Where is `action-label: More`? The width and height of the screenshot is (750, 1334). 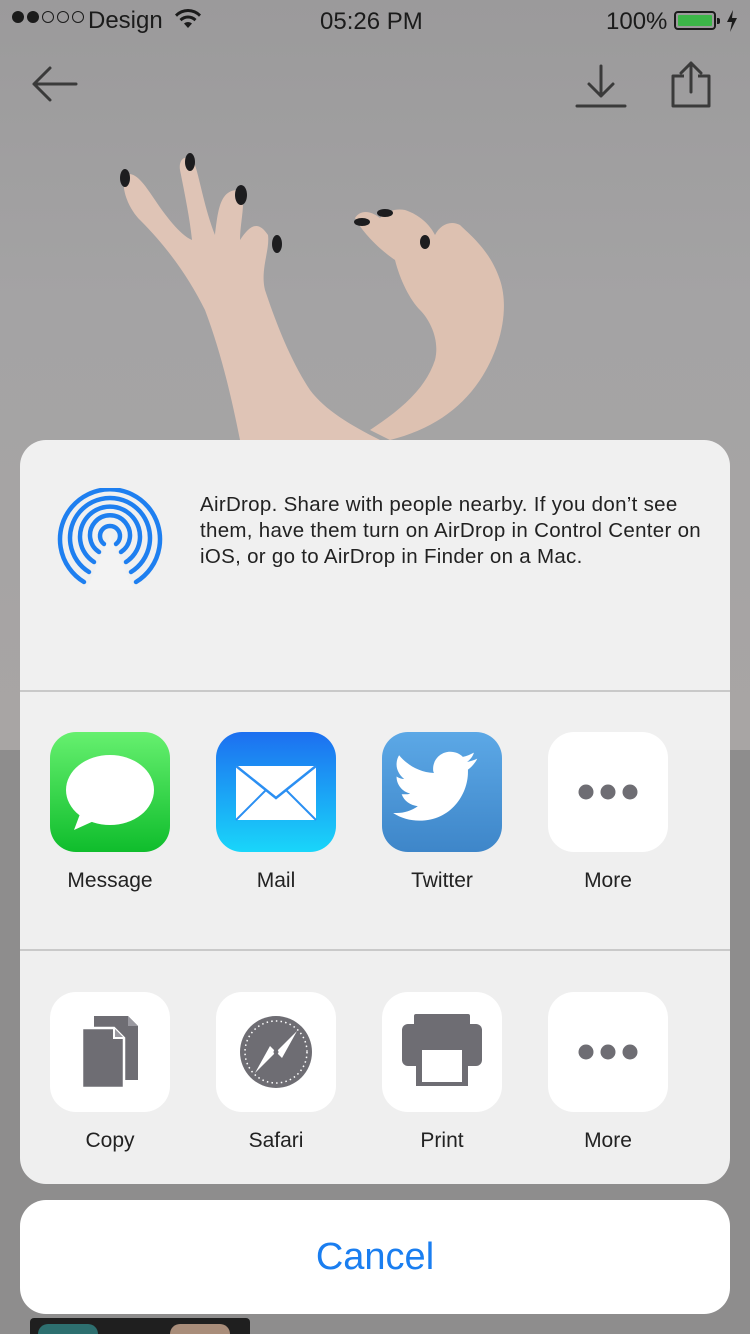 action-label: More is located at coordinates (608, 1140).